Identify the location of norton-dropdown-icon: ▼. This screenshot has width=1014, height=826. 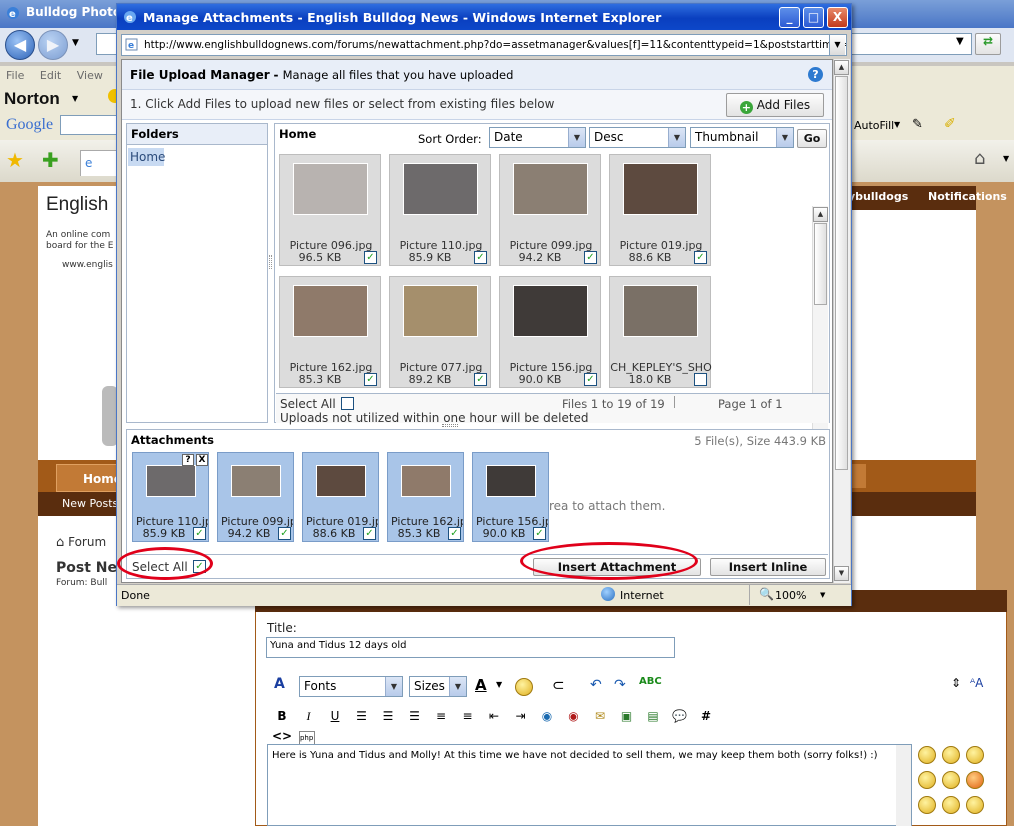
(75, 98).